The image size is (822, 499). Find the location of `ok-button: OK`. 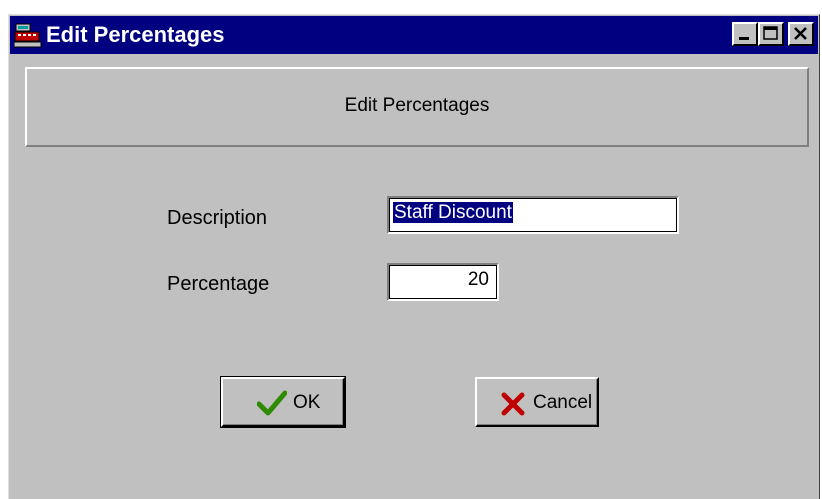

ok-button: OK is located at coordinates (283, 402).